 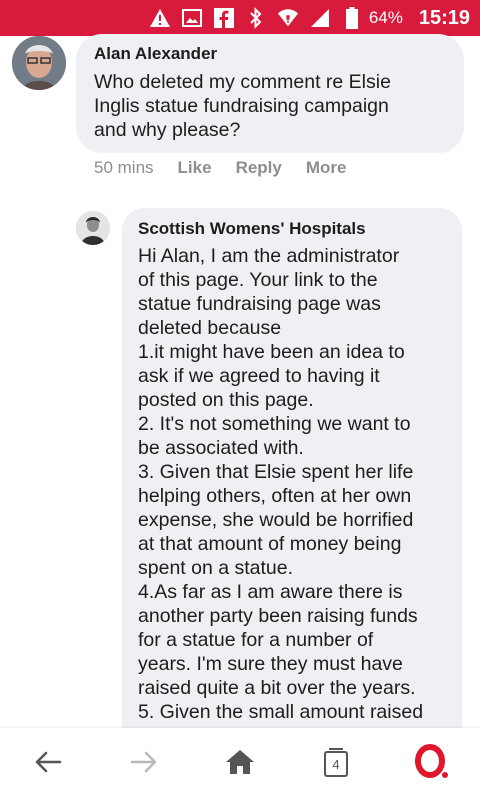 I want to click on status-bar: 64% 15:19, so click(x=240, y=18).